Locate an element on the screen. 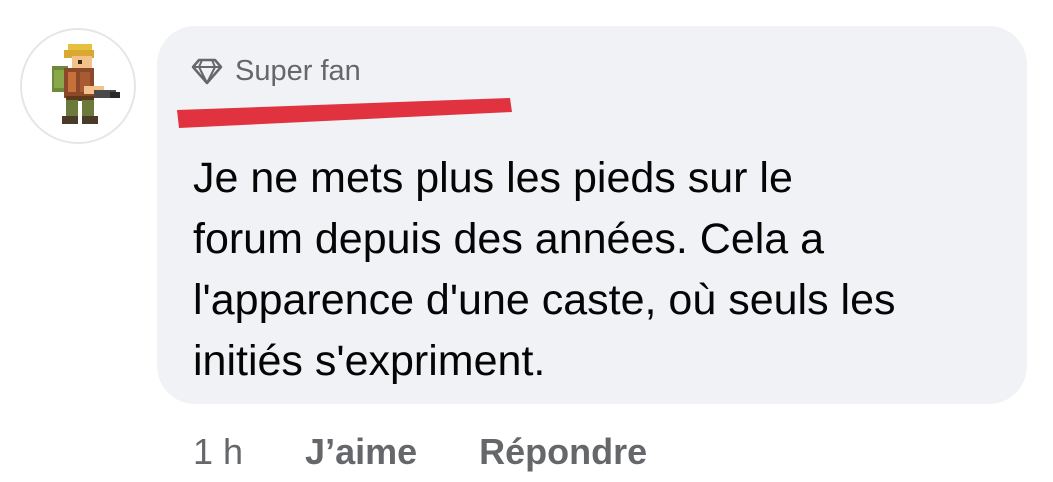 The width and height of the screenshot is (1053, 482). diamond-icon is located at coordinates (207, 71).